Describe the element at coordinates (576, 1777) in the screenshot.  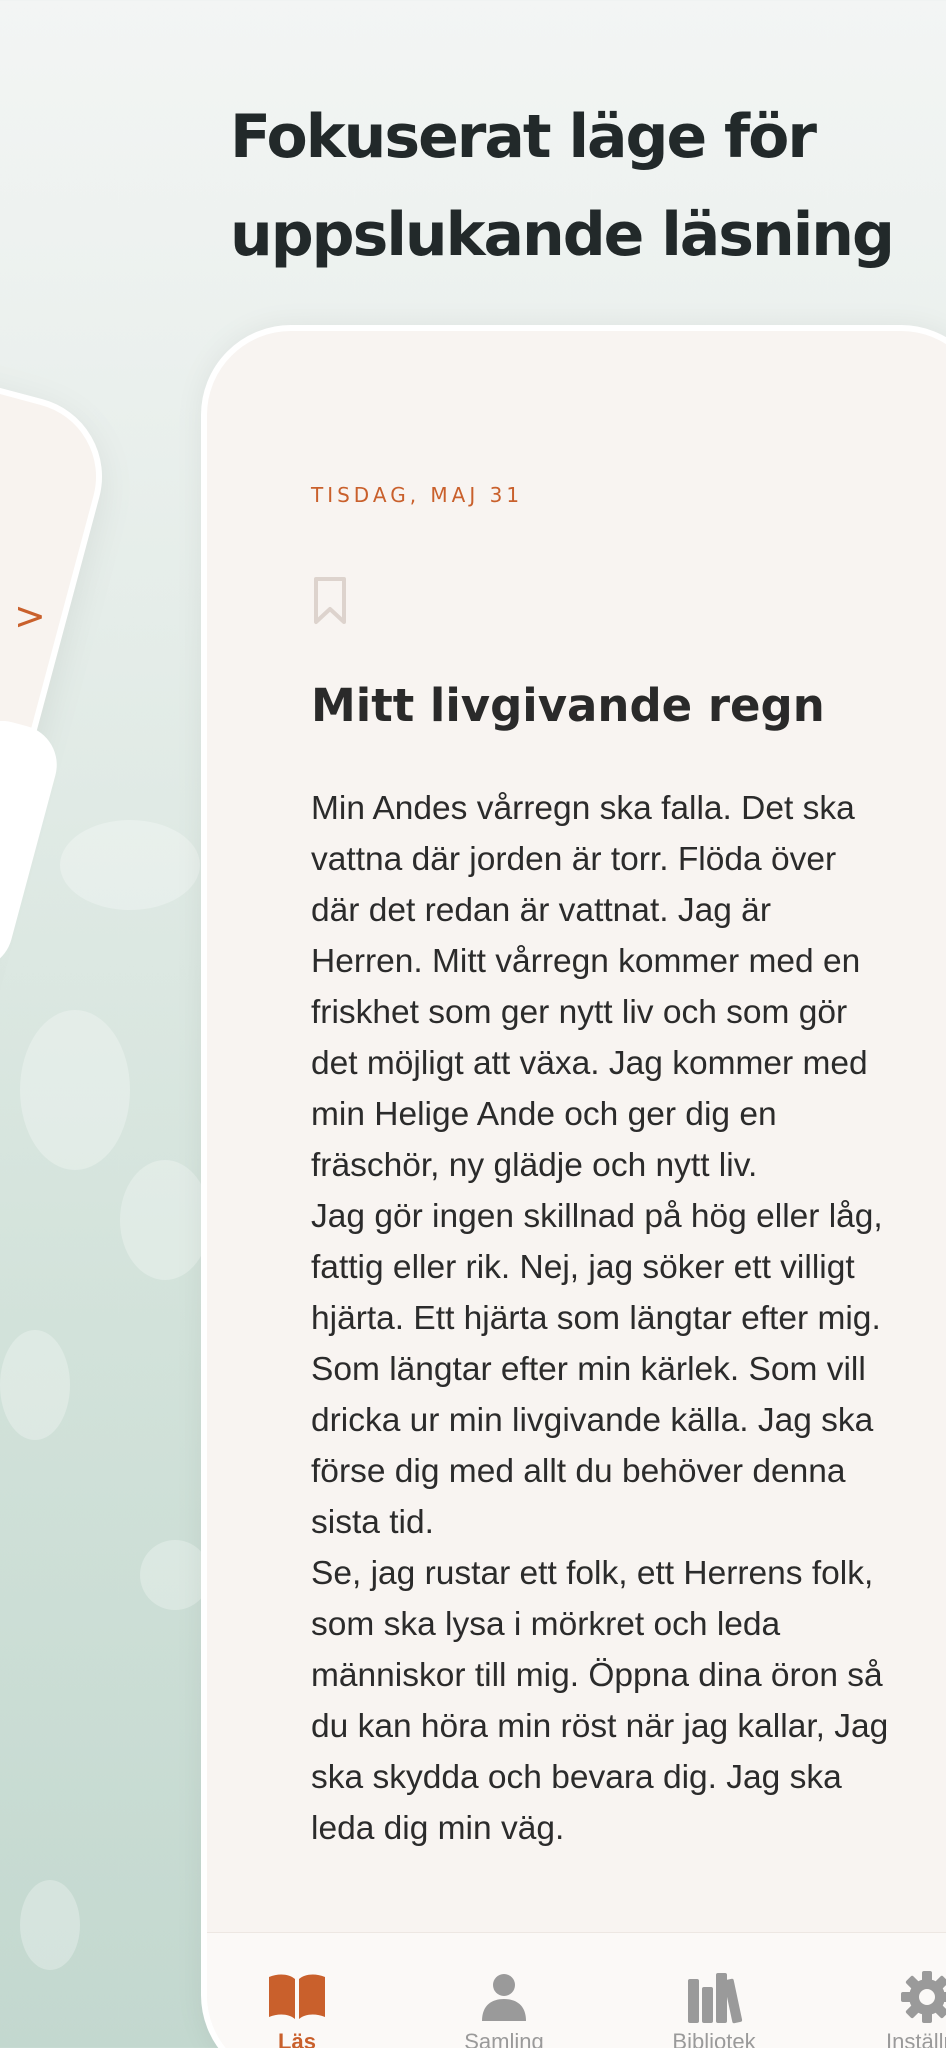
I see `body-line: ska skydda och bevara dig. Jag ska` at that location.